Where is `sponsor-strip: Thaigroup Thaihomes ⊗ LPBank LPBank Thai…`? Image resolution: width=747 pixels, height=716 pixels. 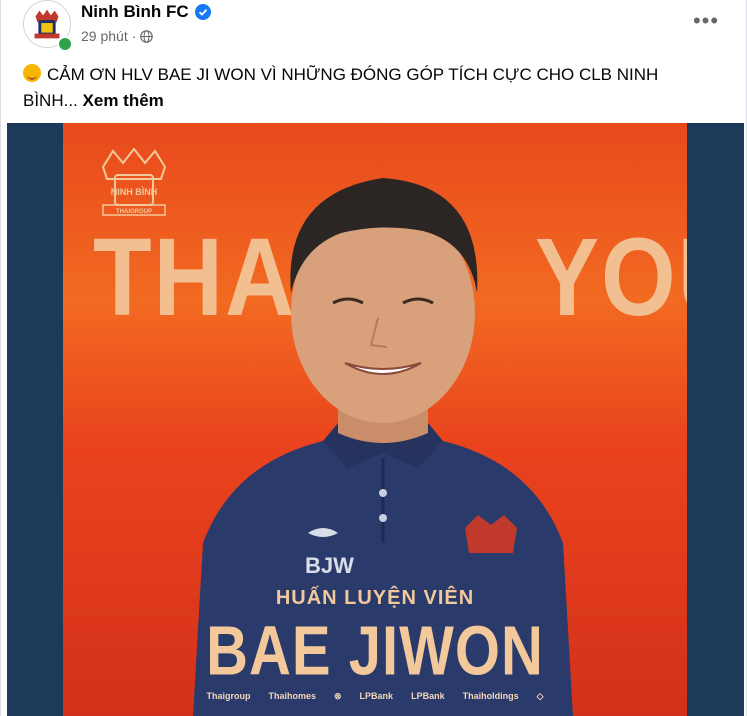 sponsor-strip: Thaigroup Thaihomes ⊗ LPBank LPBank Thai… is located at coordinates (375, 696).